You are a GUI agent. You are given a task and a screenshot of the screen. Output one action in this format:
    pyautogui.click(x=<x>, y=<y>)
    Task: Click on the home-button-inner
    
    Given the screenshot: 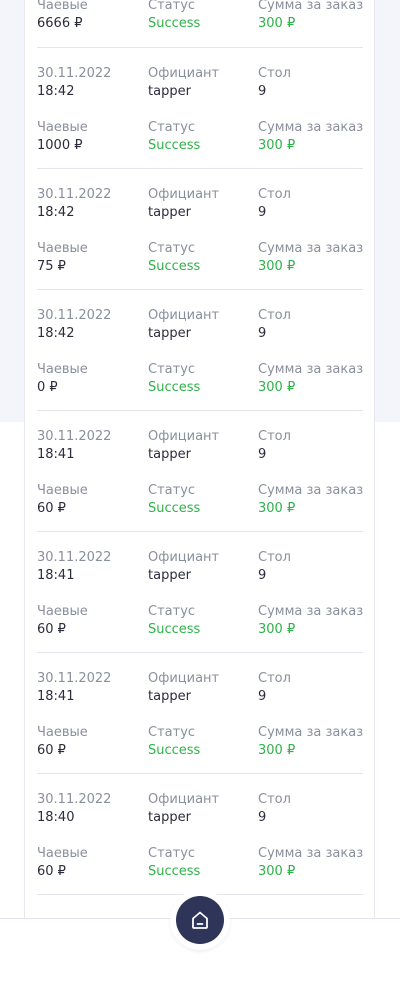 What is the action you would take?
    pyautogui.click(x=200, y=920)
    